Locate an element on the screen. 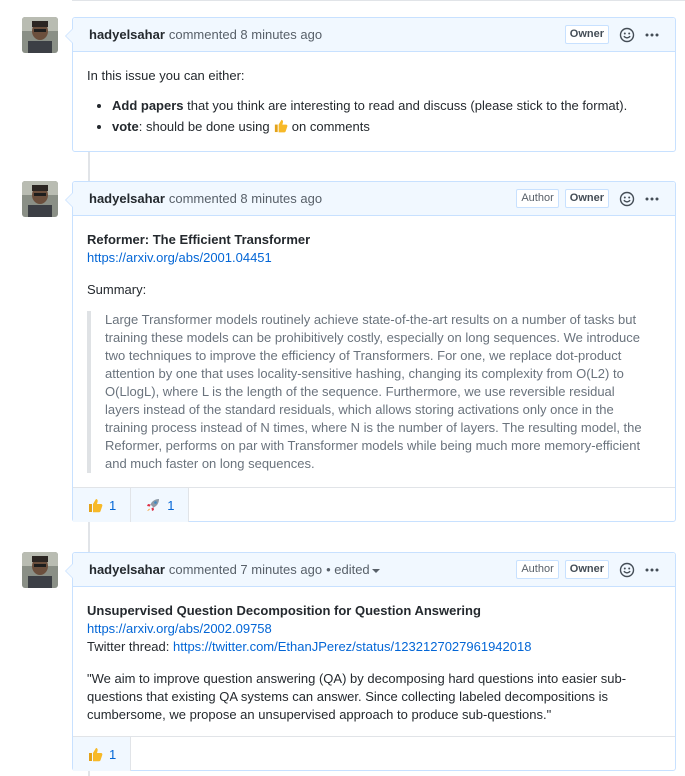 The height and width of the screenshot is (776, 685). paper-link: https://arxiv.org/abs/2001.04451 is located at coordinates (179, 257).